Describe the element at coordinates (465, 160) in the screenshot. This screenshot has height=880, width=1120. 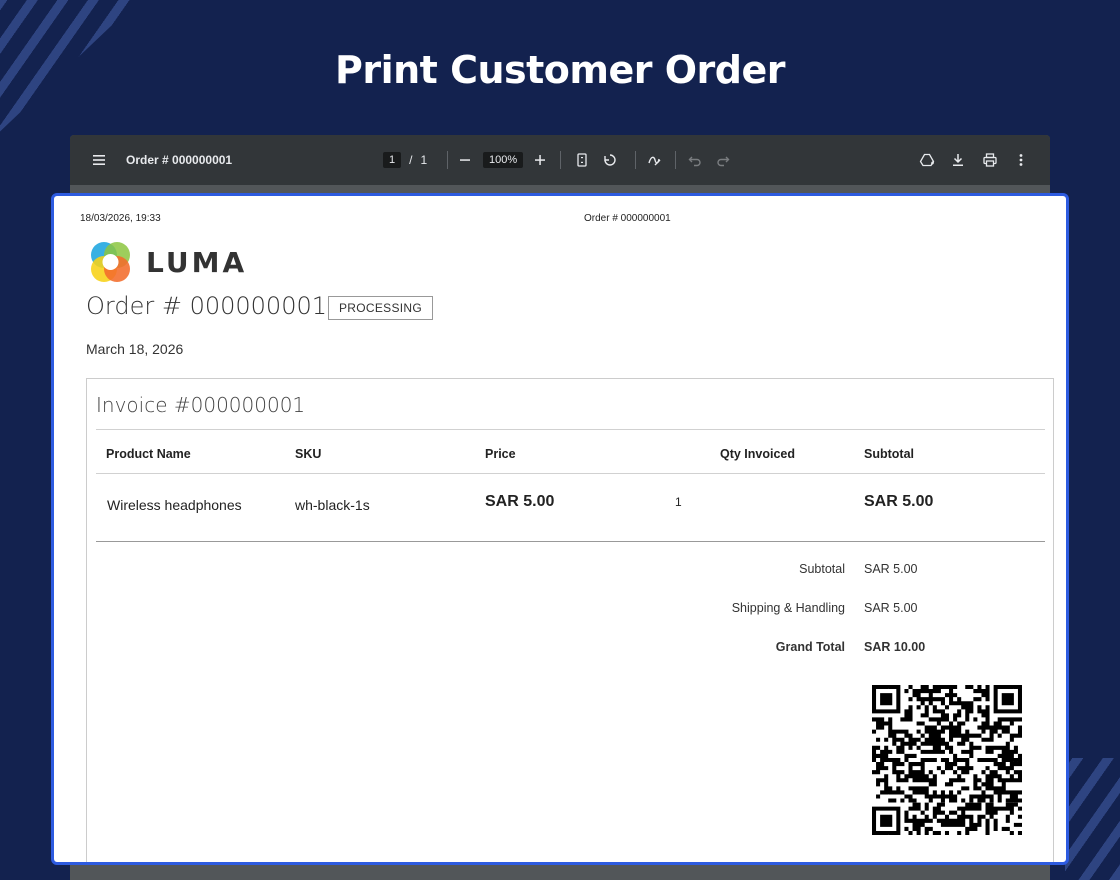
I see `zoom-out-icon` at that location.